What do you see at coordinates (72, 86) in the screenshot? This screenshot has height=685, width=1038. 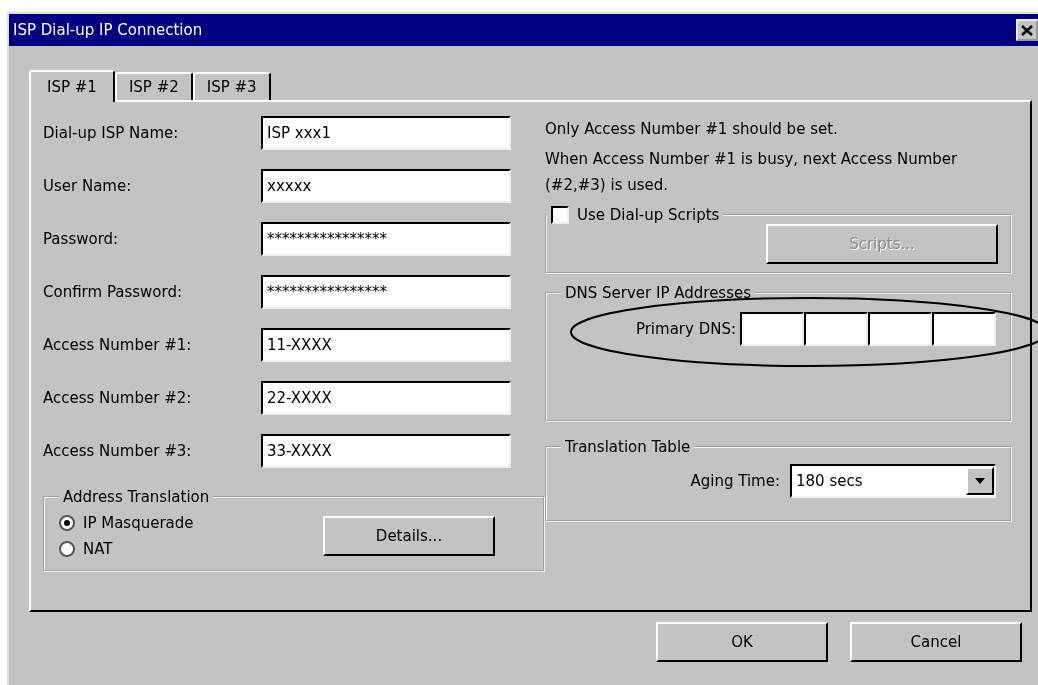 I see `tab: ISP #1` at bounding box center [72, 86].